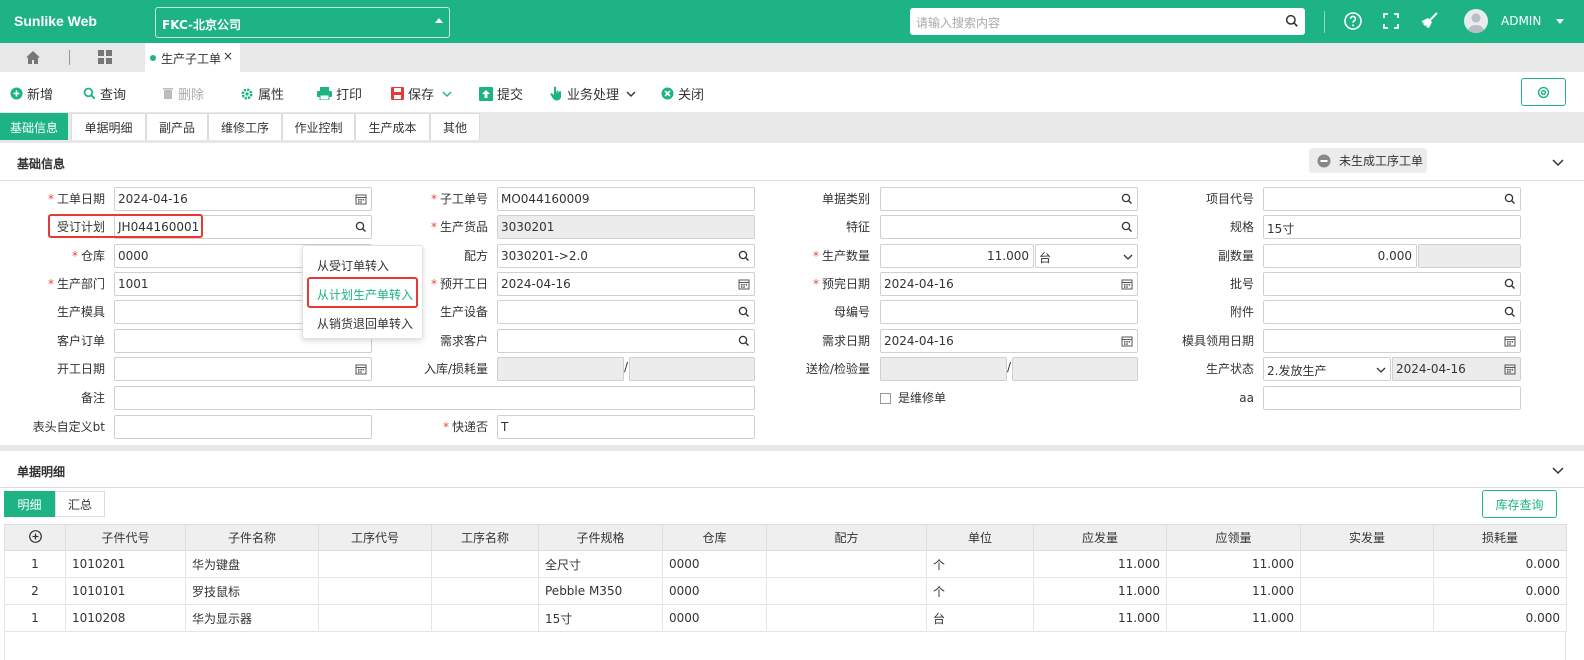 The image size is (1584, 660). Describe the element at coordinates (455, 126) in the screenshot. I see `tab-other: 其他` at that location.